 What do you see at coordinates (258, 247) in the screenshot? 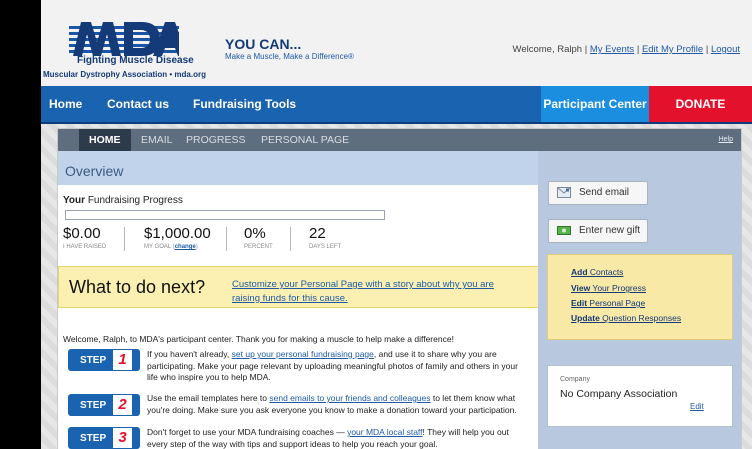
I see `percent-label: PERCENT` at bounding box center [258, 247].